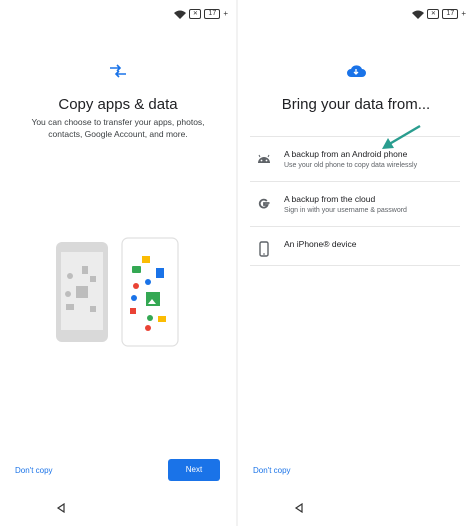 This screenshot has height=526, width=474. Describe the element at coordinates (345, 210) in the screenshot. I see `option-sublabel: Sign in with your username & password` at that location.